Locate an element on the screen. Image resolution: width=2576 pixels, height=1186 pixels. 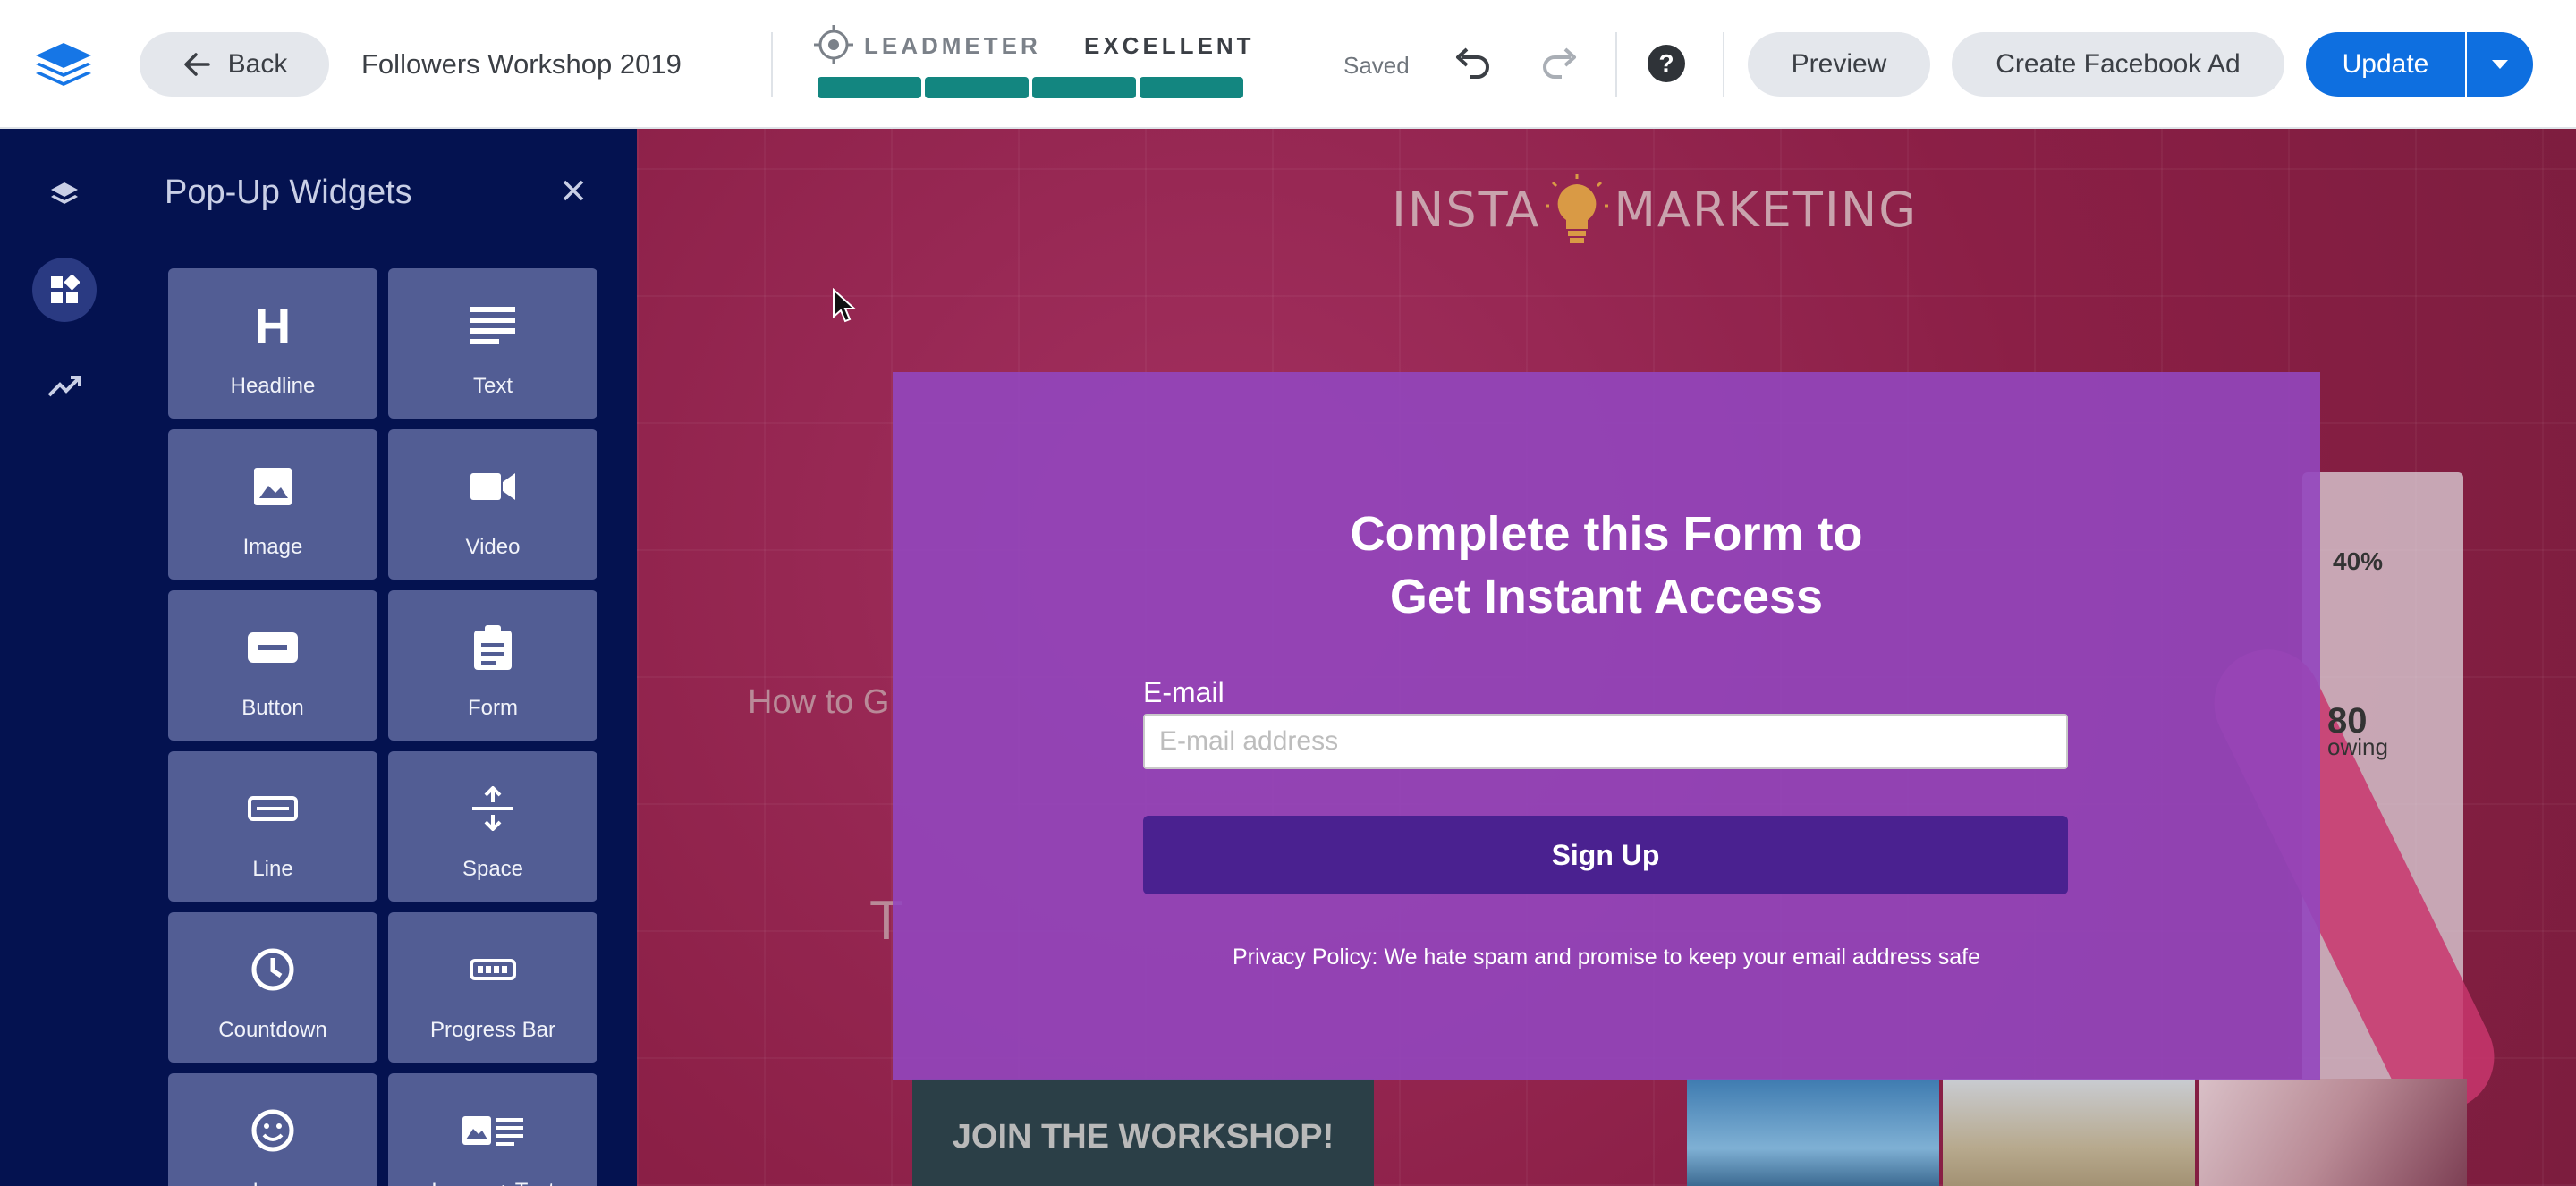
caret-down-icon is located at coordinates (2500, 64).